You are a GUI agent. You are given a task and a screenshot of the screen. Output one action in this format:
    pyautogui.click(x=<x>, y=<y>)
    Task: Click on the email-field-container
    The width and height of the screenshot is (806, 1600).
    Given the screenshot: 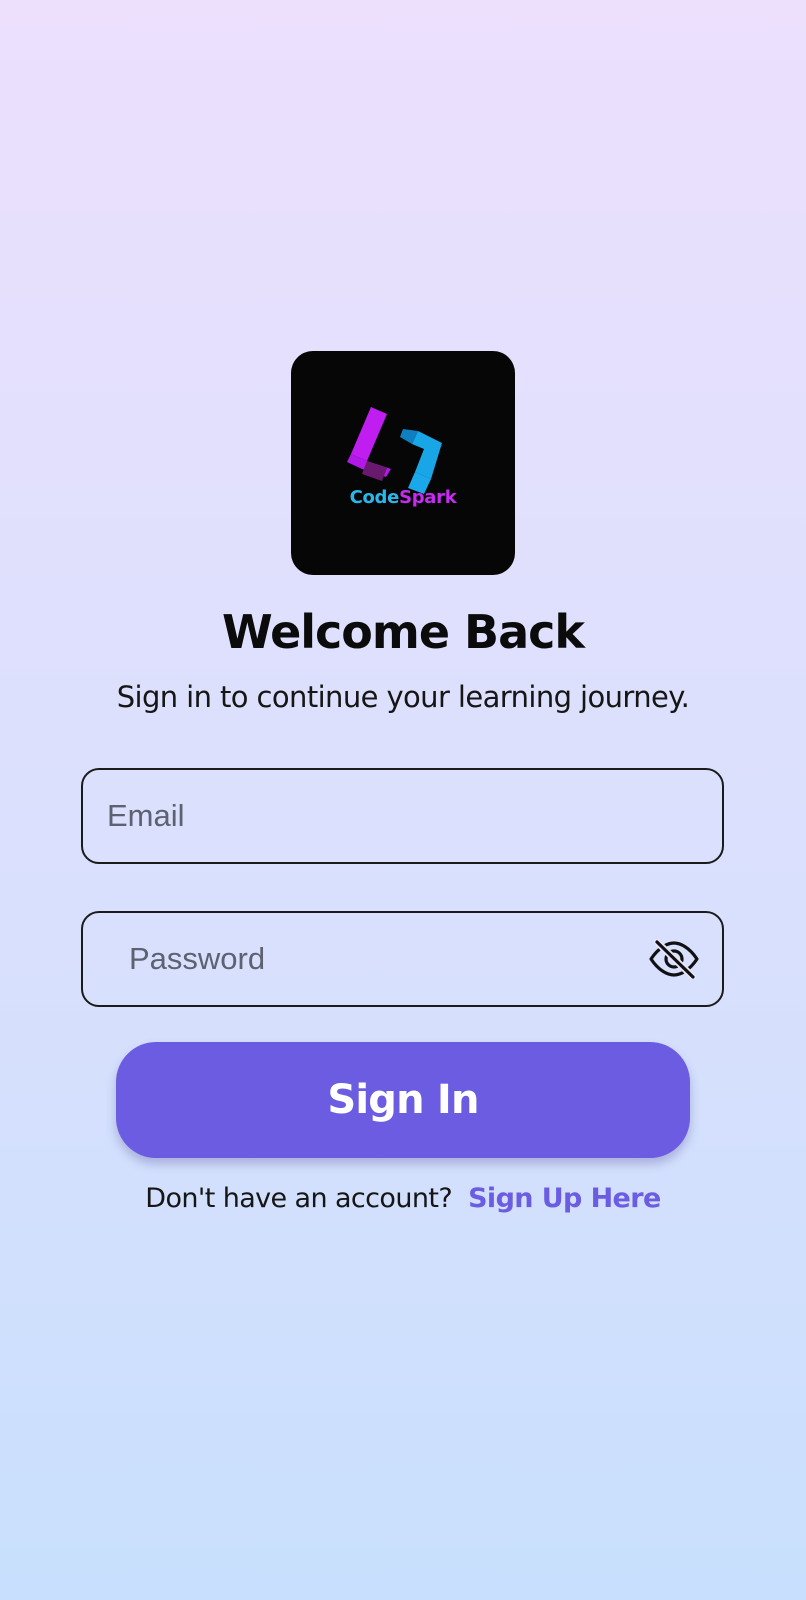 What is the action you would take?
    pyautogui.click(x=402, y=816)
    